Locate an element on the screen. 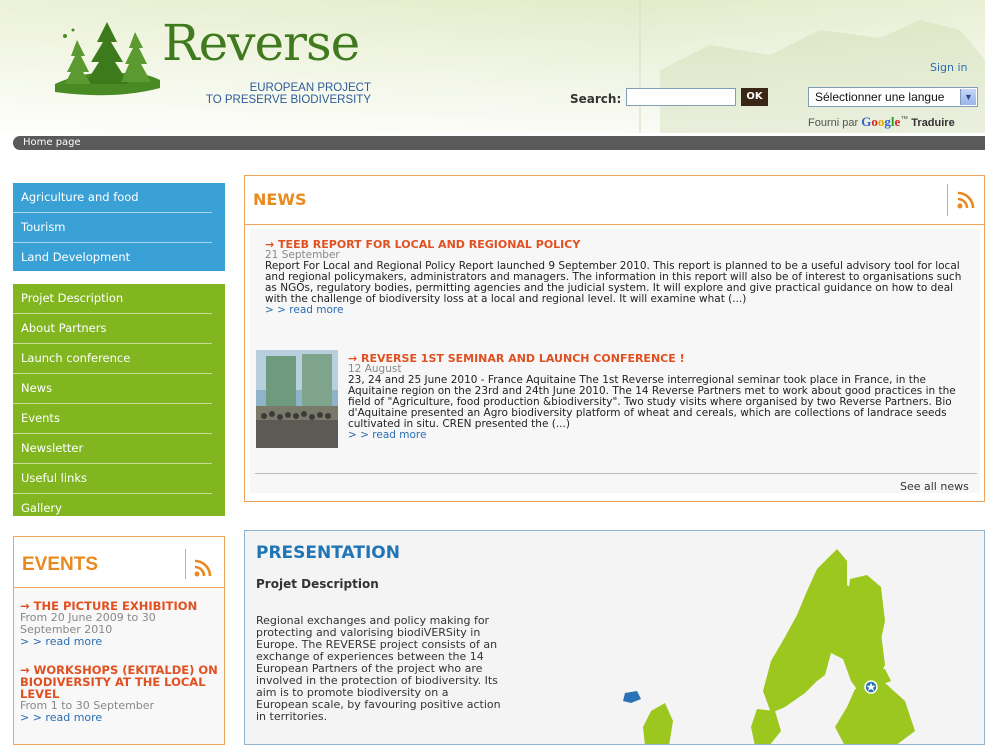 This screenshot has width=985, height=745. presentation-title: PRESENTATION is located at coordinates (328, 553).